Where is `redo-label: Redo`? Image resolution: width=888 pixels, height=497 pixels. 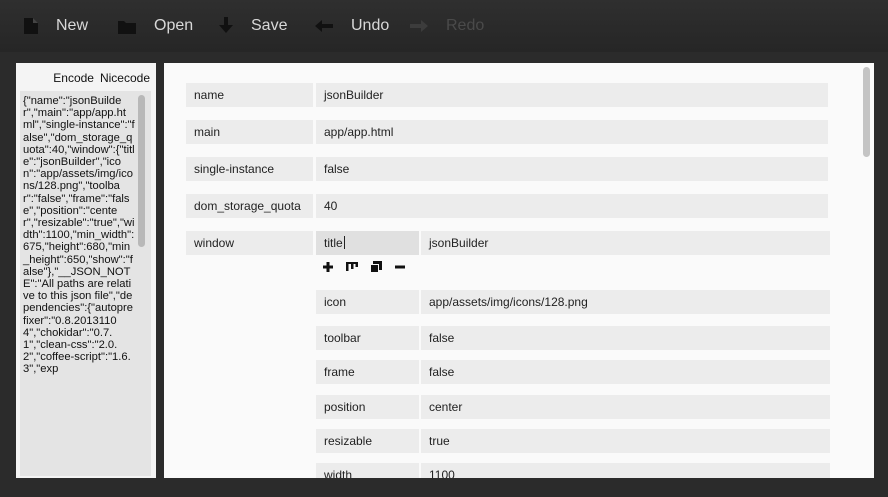
redo-label: Redo is located at coordinates (465, 25).